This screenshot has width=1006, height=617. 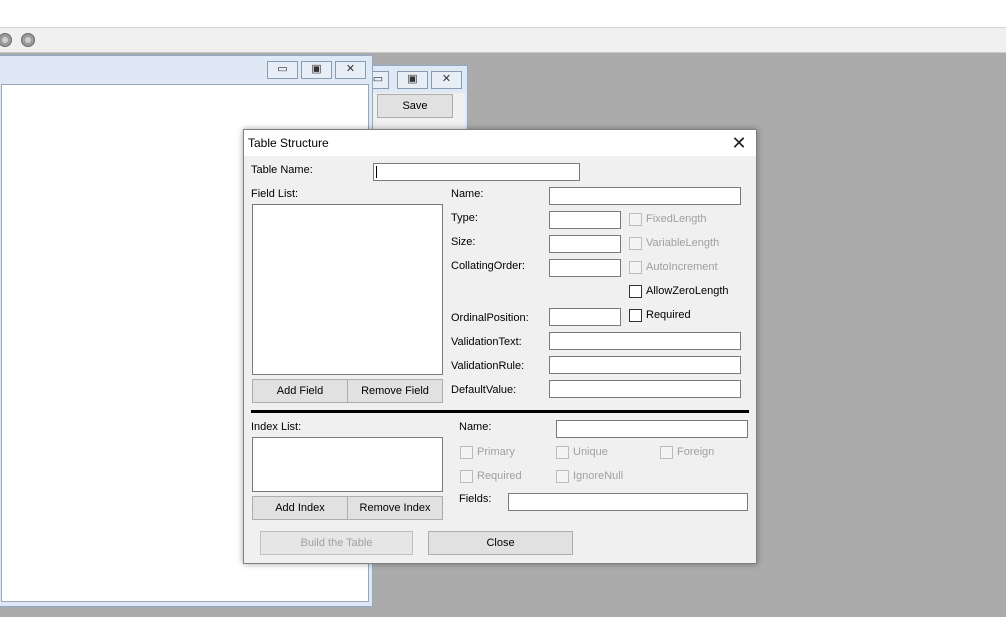 I want to click on index-fields-label: Fields:, so click(x=475, y=499).